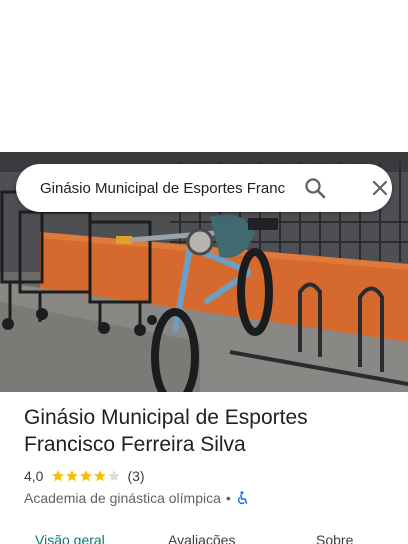 Image resolution: width=408 pixels, height=544 pixels. I want to click on place-title-line1: Ginásio Municipal de Esportes, so click(166, 417).